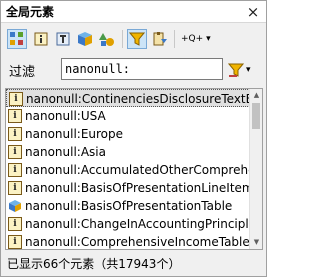 Image resolution: width=320 pixels, height=277 pixels. I want to click on list-item: i nanonull:ChangeInAccountingPrinciple, so click(128, 224).